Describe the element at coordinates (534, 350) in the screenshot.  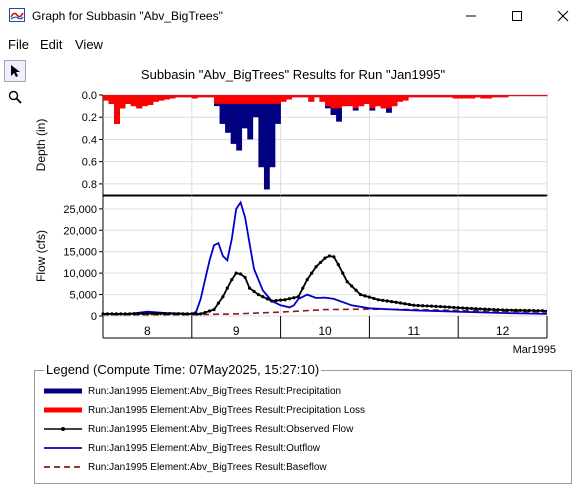
I see `x-axis-label: Mar1995` at that location.